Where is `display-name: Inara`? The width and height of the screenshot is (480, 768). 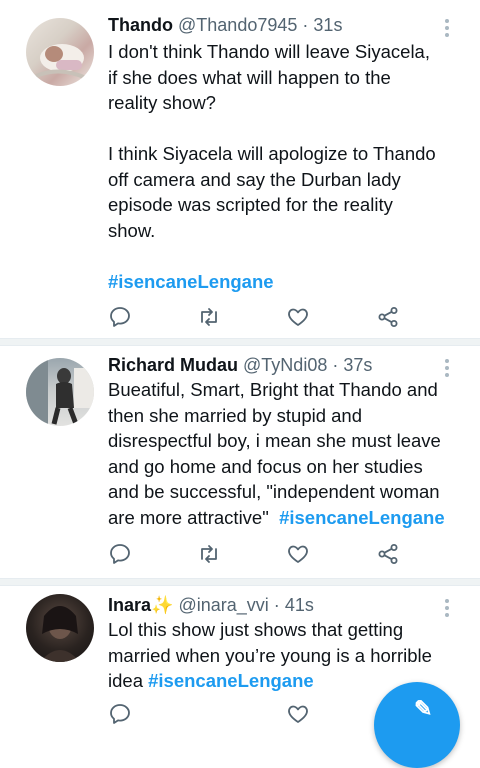 display-name: Inara is located at coordinates (129, 605).